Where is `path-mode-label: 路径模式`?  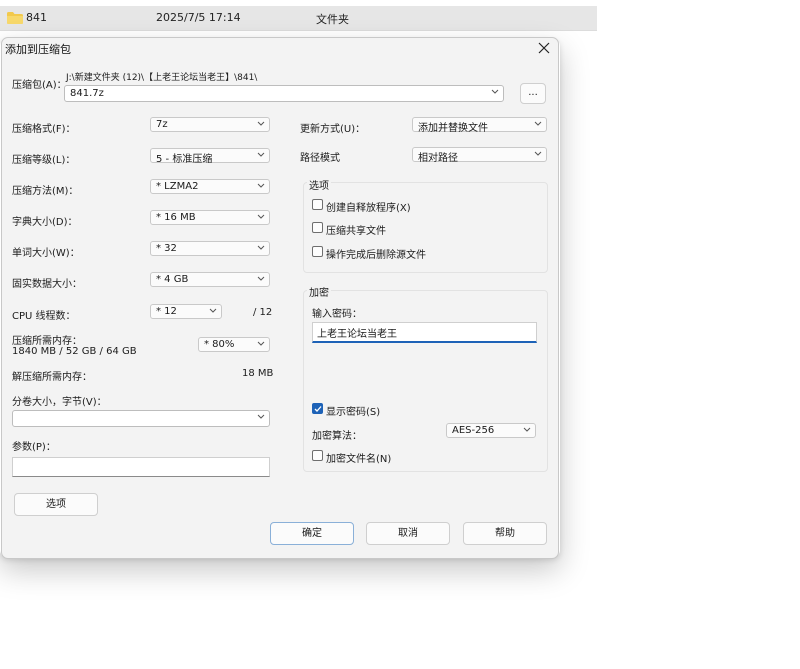 path-mode-label: 路径模式 is located at coordinates (320, 158).